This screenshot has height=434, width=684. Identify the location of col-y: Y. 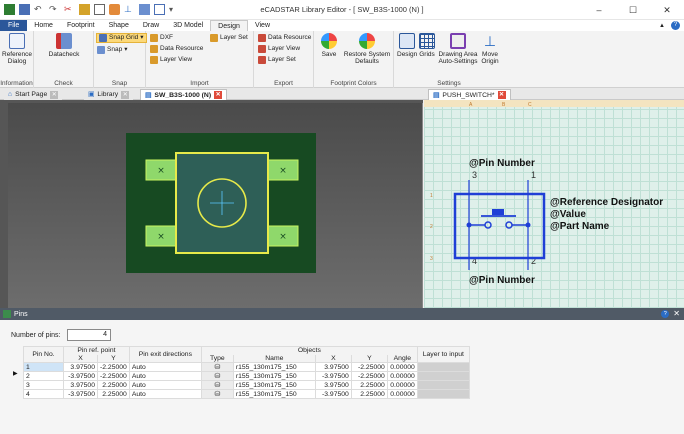
(113, 358).